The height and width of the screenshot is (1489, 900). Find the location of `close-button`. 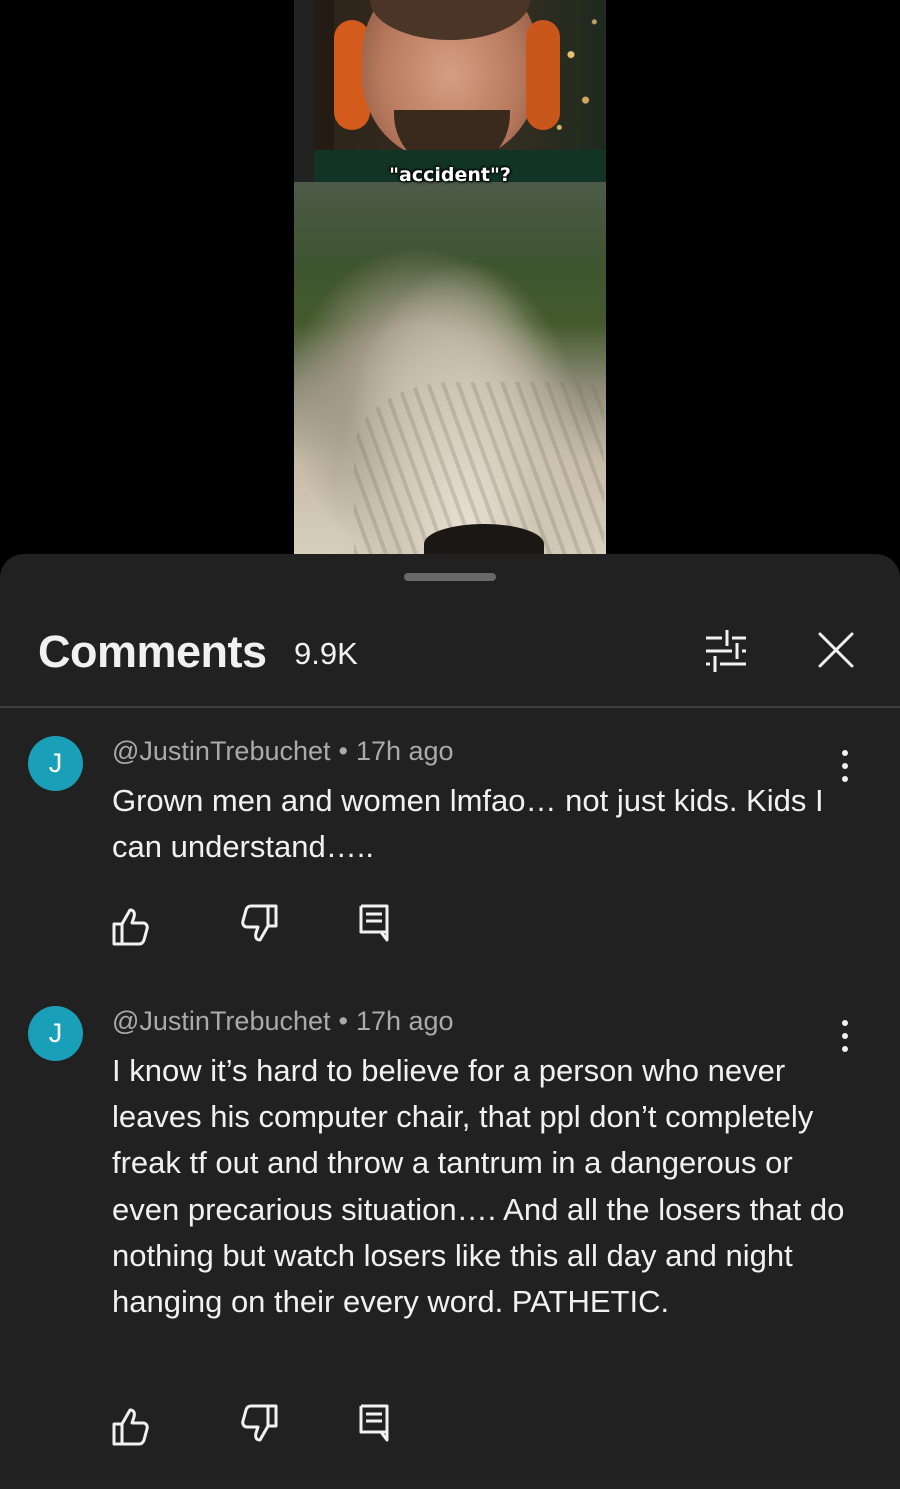

close-button is located at coordinates (836, 651).